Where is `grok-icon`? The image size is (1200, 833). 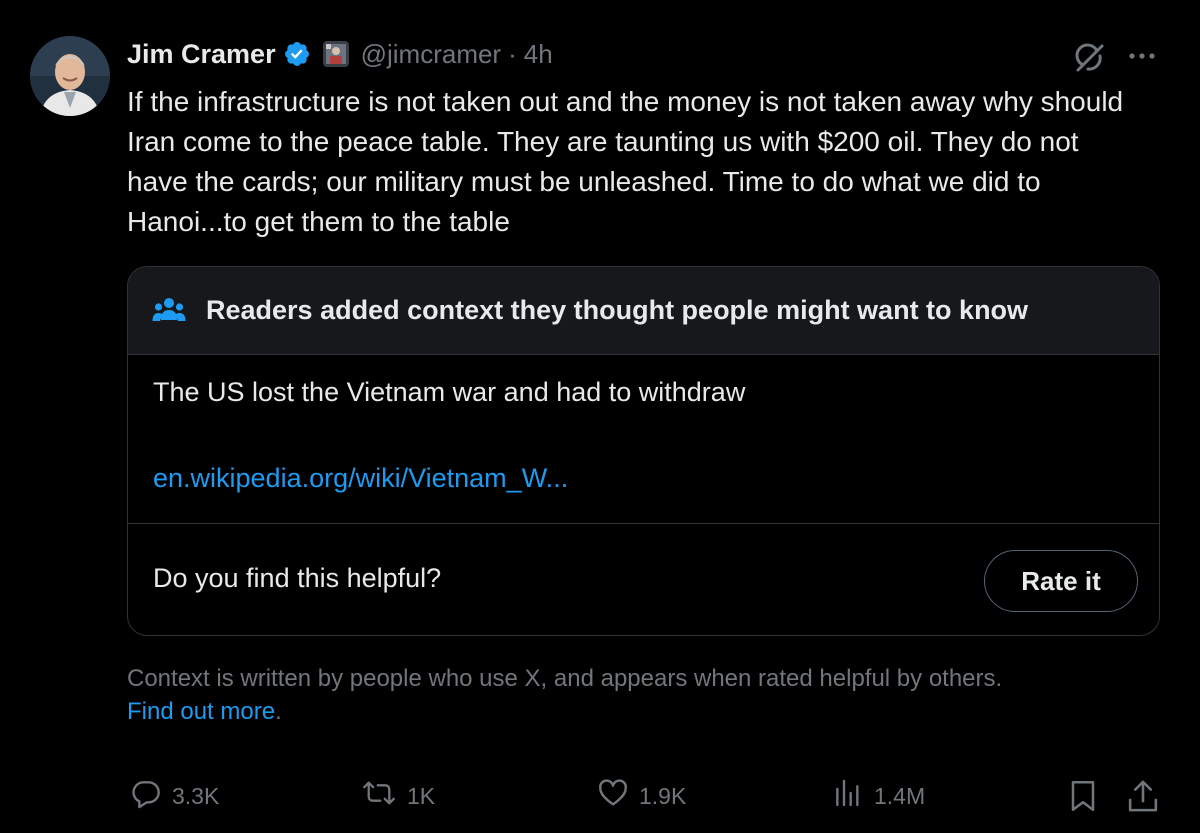
grok-icon is located at coordinates (1090, 58).